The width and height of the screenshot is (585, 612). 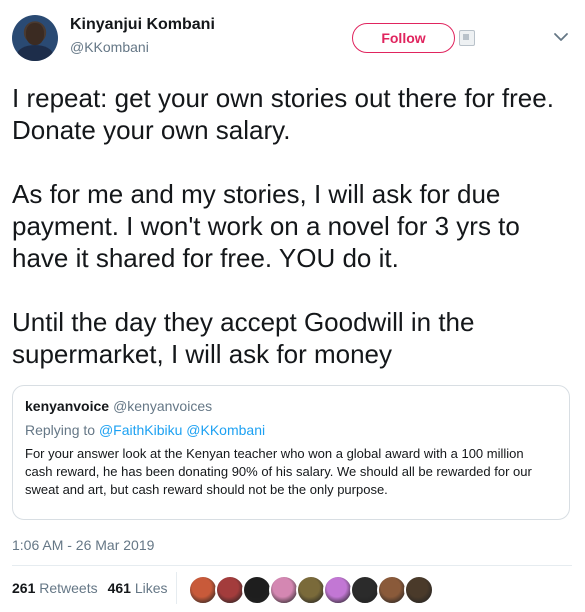 What do you see at coordinates (561, 37) in the screenshot?
I see `chevron-down-icon` at bounding box center [561, 37].